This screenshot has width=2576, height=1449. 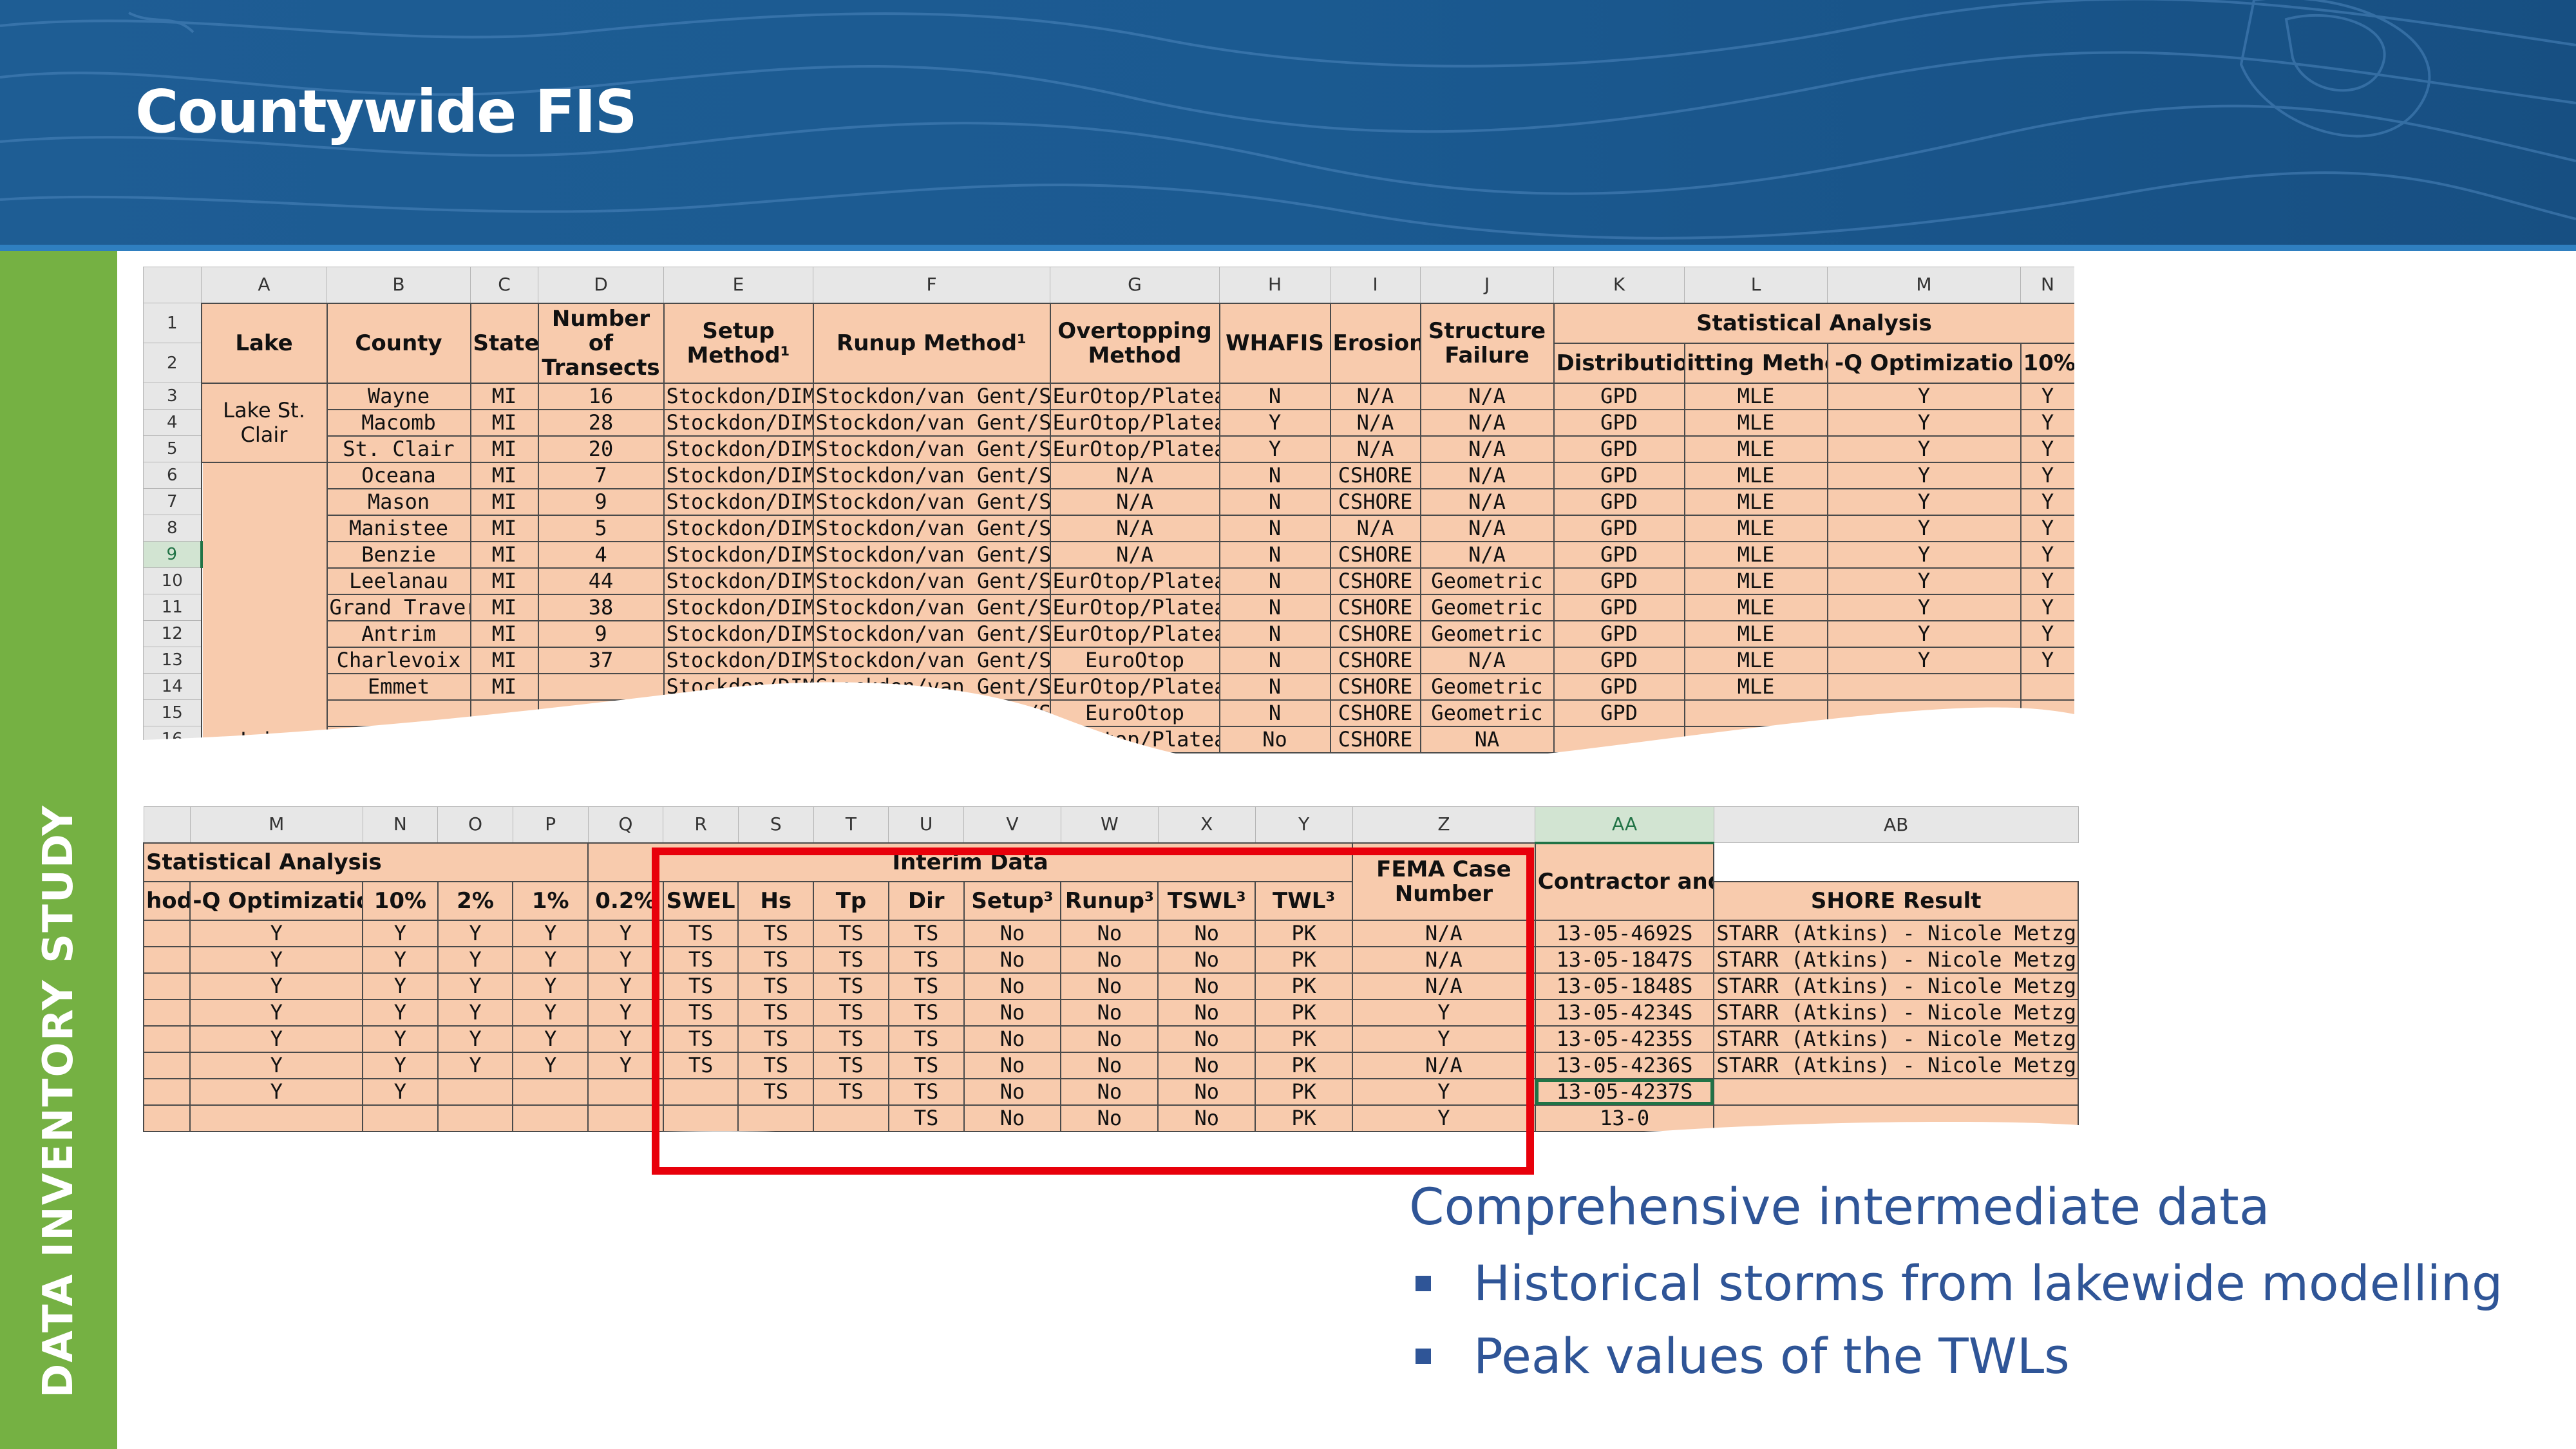 I want to click on column-header: Q, so click(x=625, y=824).